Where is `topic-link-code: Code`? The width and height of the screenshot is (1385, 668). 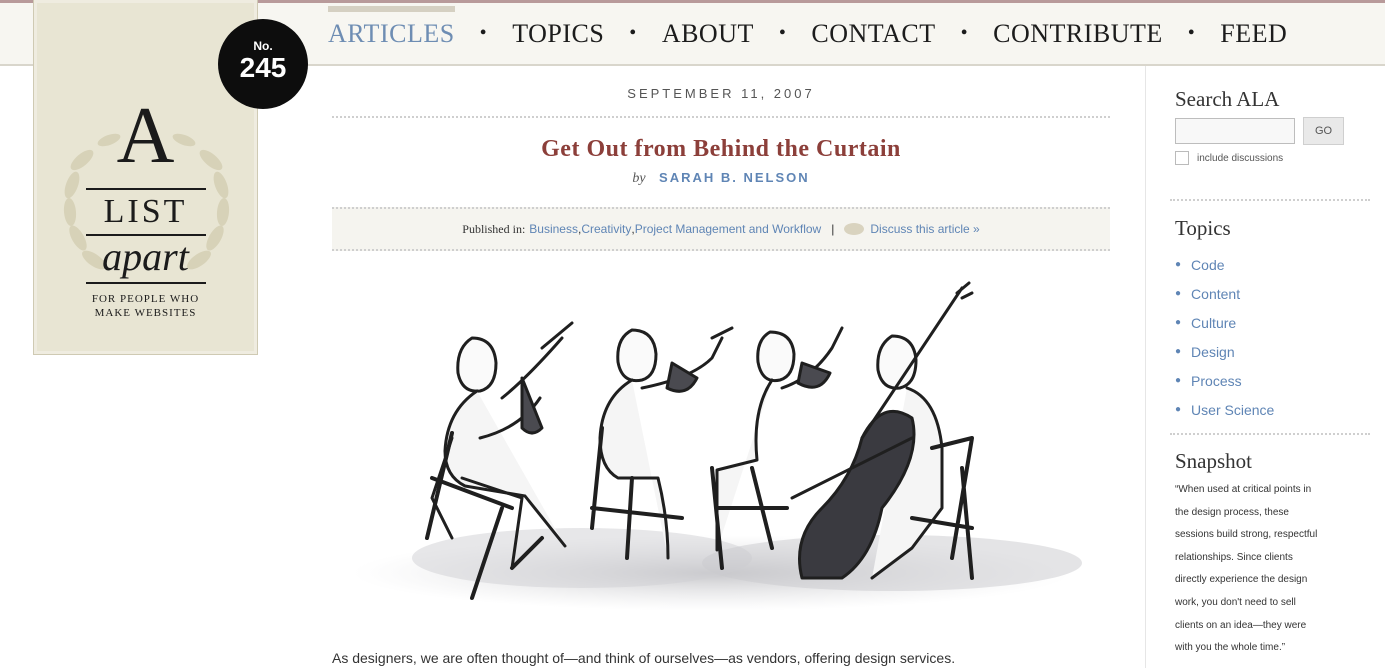
topic-link-code: Code is located at coordinates (1207, 265).